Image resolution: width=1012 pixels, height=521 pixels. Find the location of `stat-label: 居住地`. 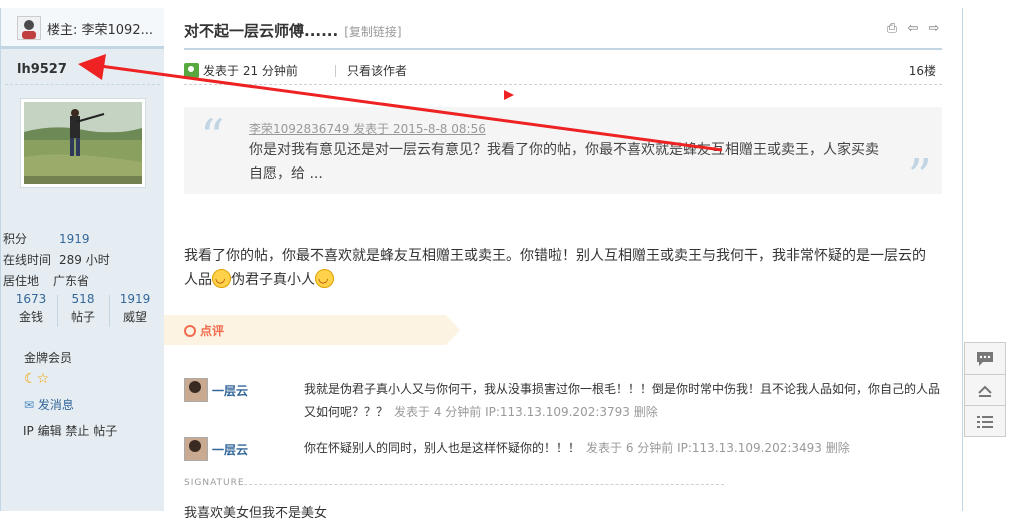

stat-label: 居住地 is located at coordinates (21, 281).